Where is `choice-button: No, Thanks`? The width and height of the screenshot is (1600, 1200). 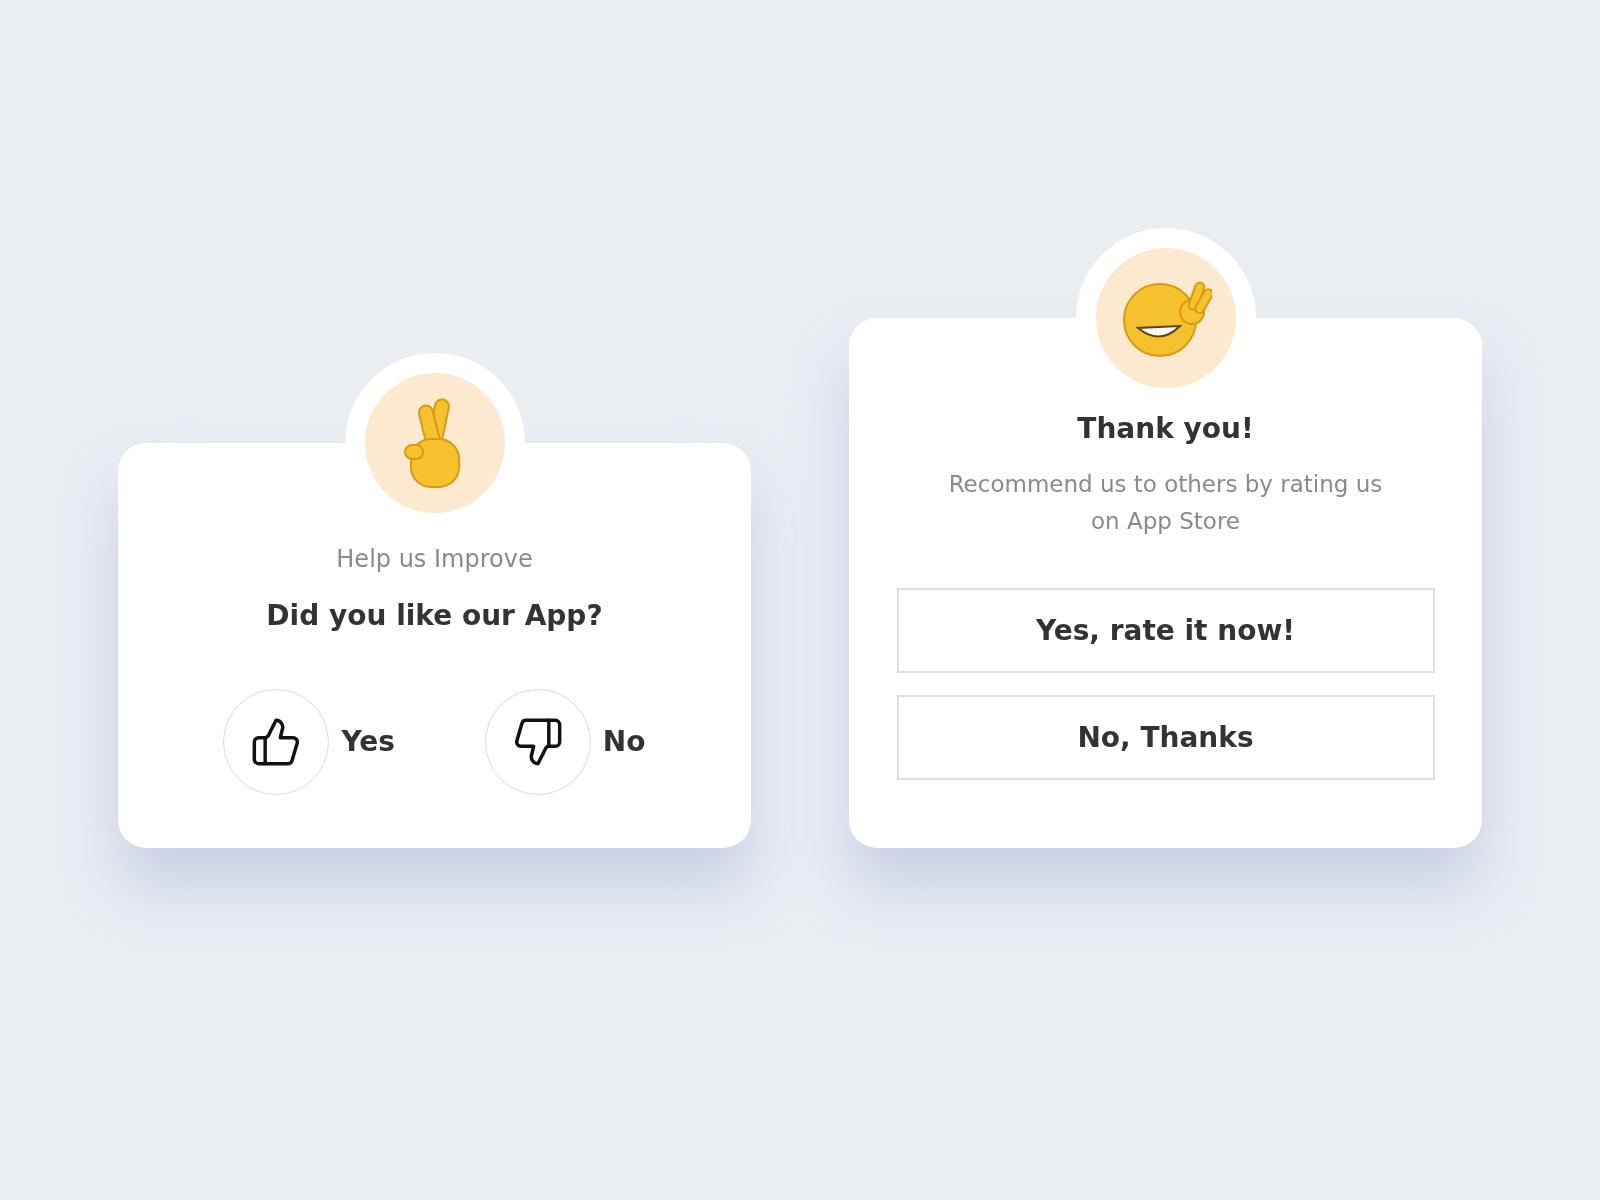
choice-button: No, Thanks is located at coordinates (1165, 737).